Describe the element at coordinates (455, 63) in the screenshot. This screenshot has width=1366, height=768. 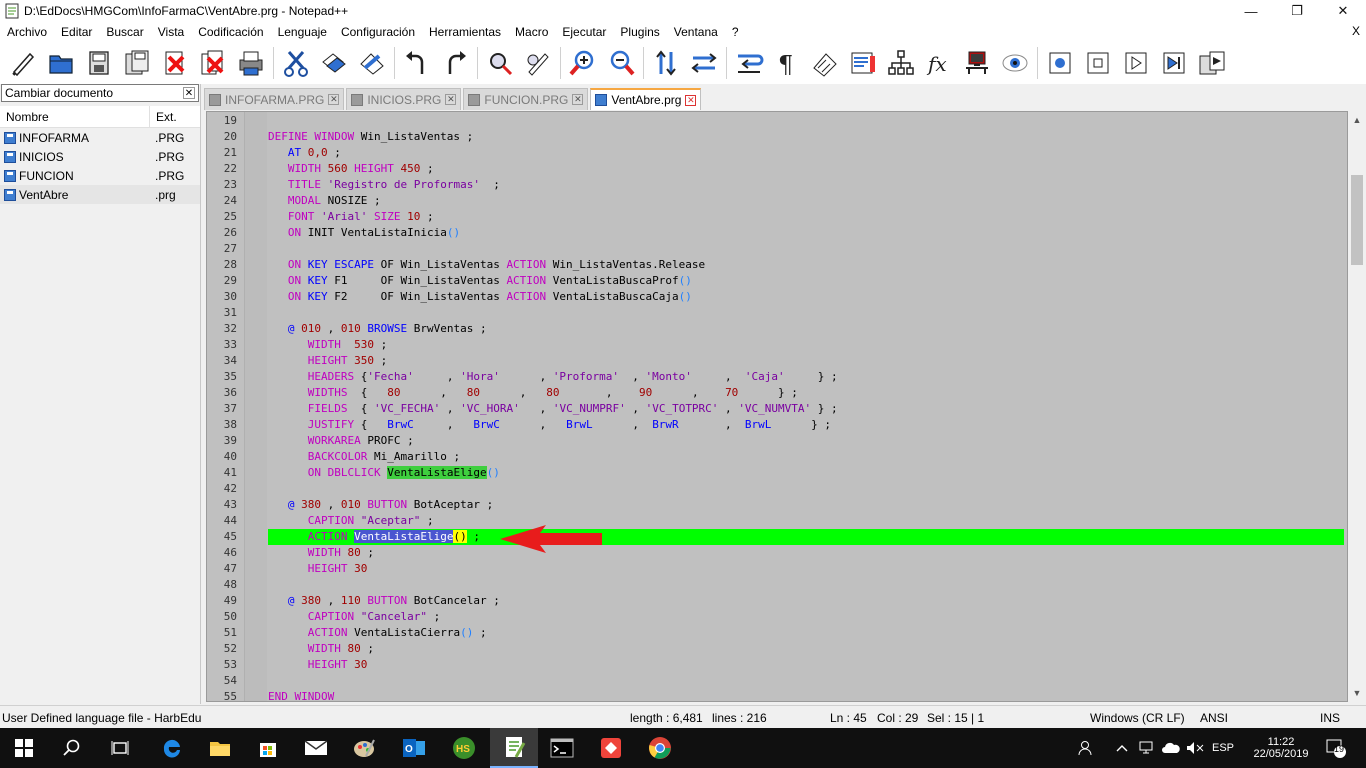
I see `redo-icon` at that location.